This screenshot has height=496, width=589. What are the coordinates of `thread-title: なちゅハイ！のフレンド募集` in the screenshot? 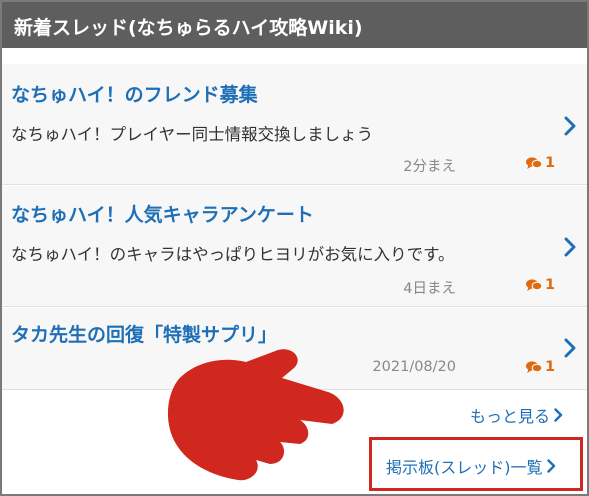 It's located at (134, 93).